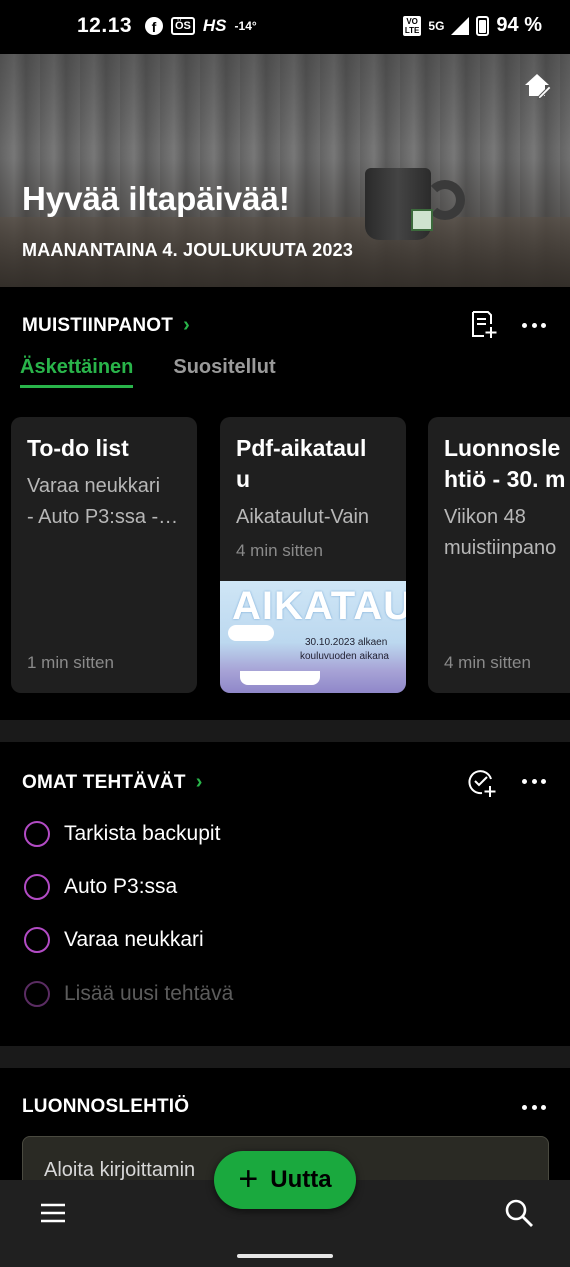 This screenshot has width=570, height=1267. I want to click on note-card-title: To-do list, so click(78, 448).